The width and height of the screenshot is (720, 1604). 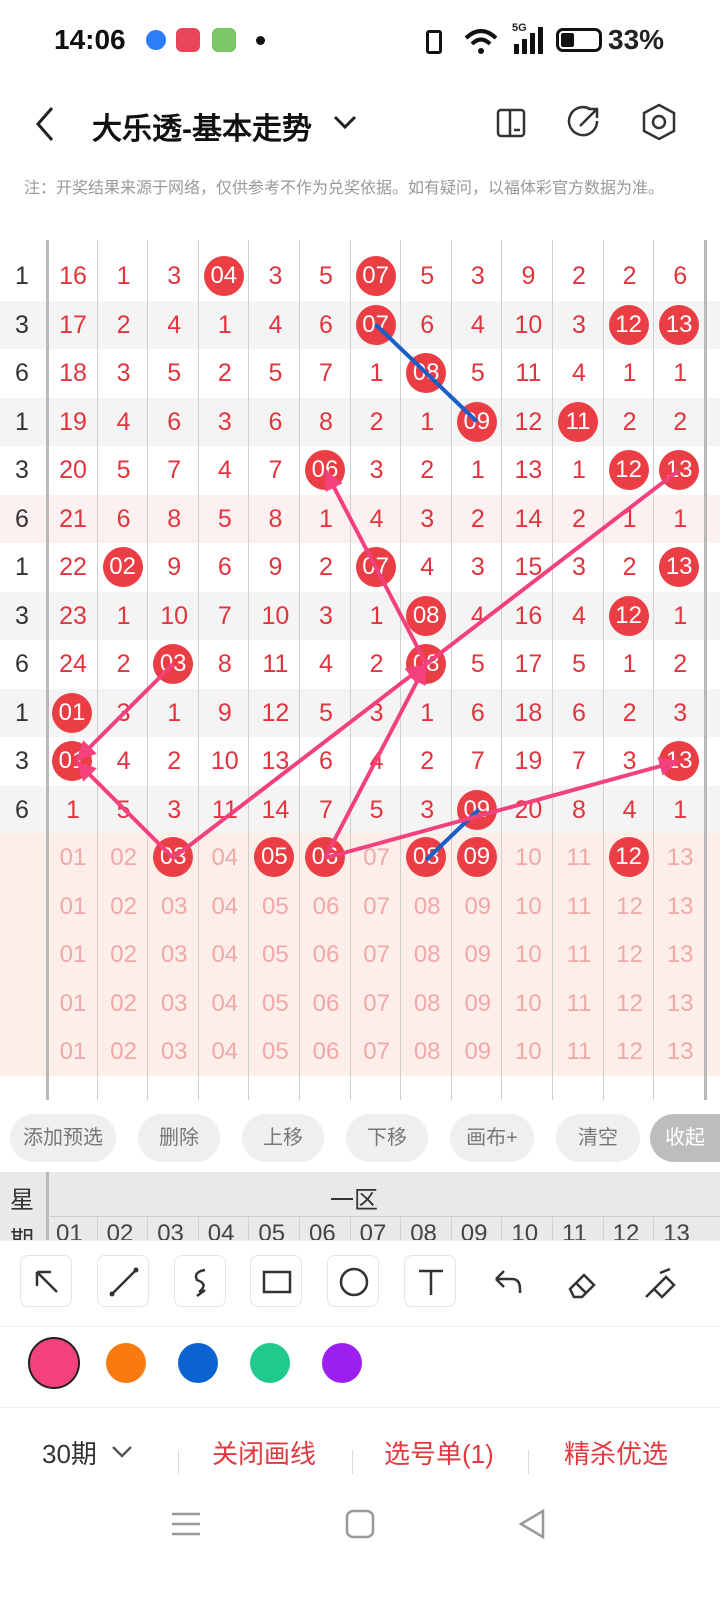 I want to click on pick-list-button: 选号单(1), so click(x=439, y=1452).